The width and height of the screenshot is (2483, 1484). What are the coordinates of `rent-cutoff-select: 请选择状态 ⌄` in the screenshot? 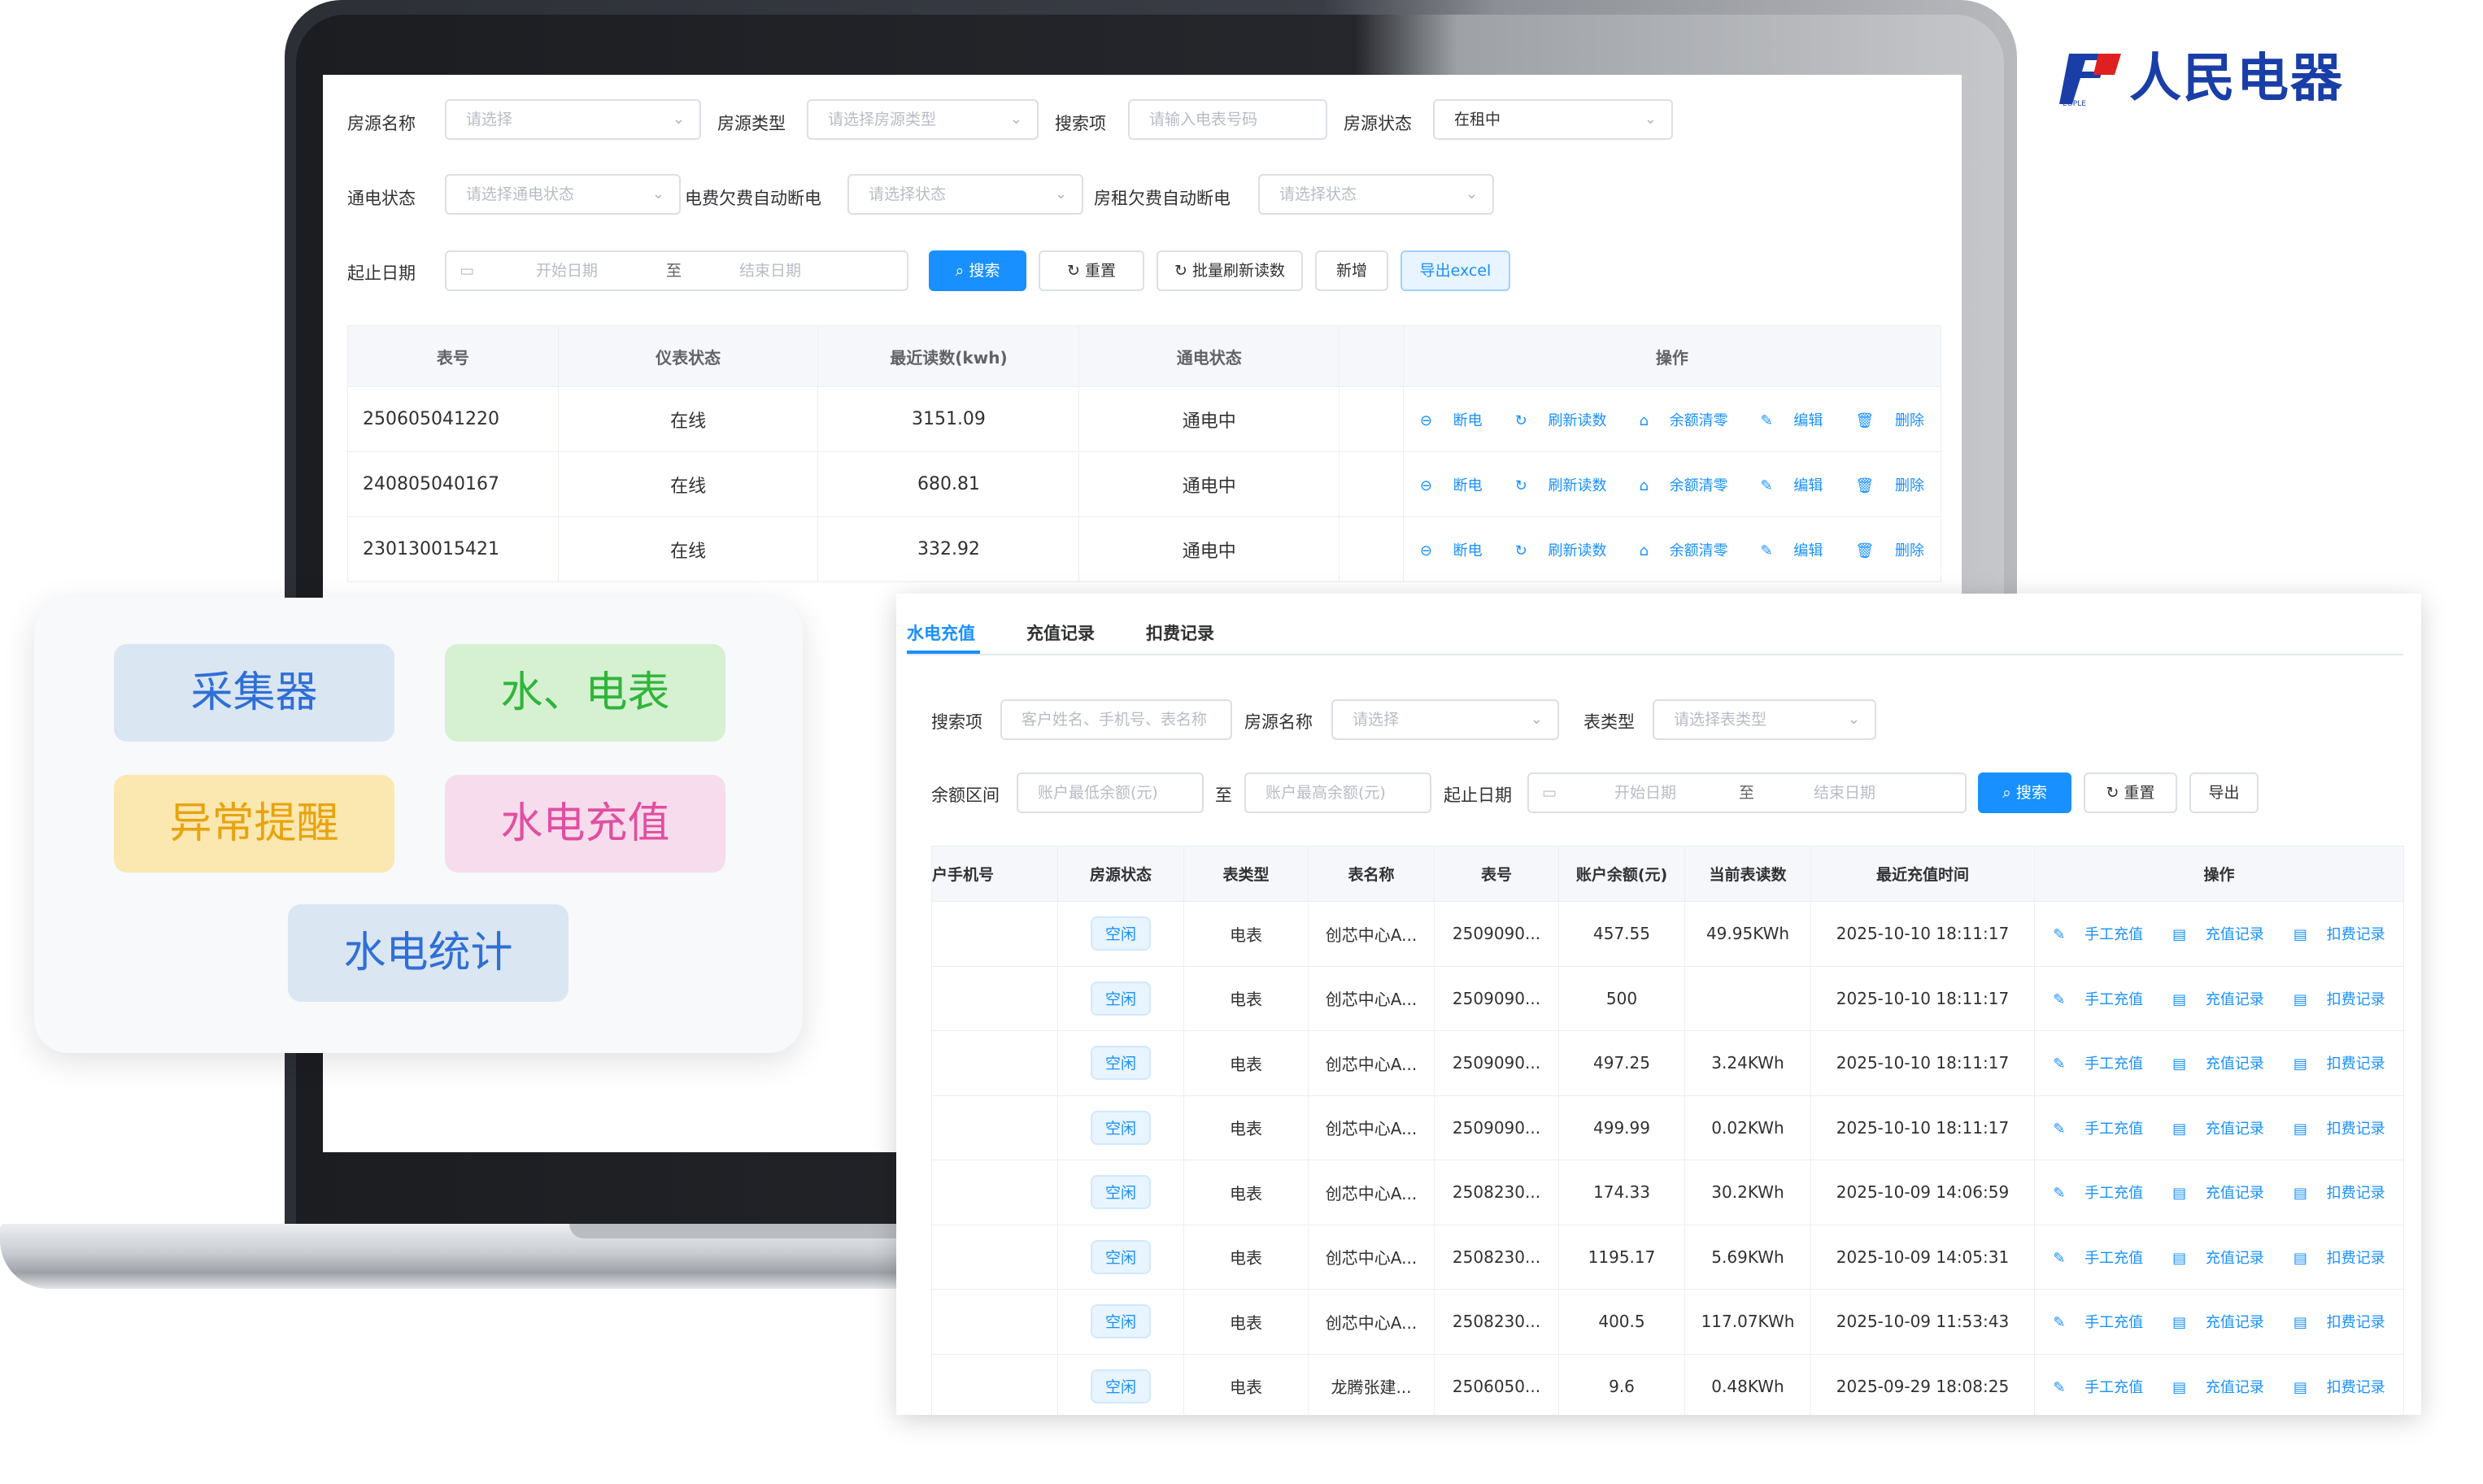 It's located at (1376, 194).